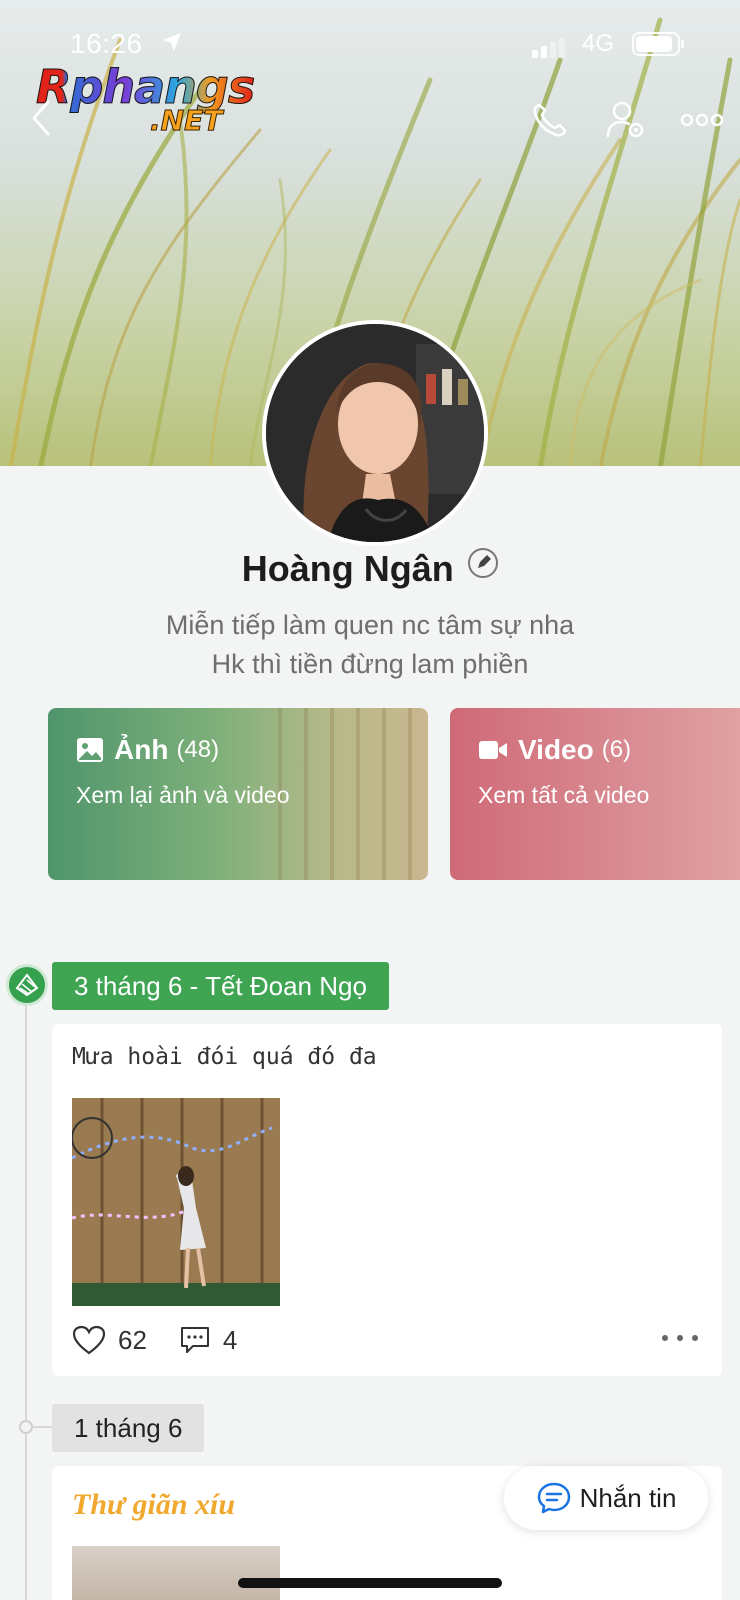  I want to click on user-gear-icon, so click(625, 119).